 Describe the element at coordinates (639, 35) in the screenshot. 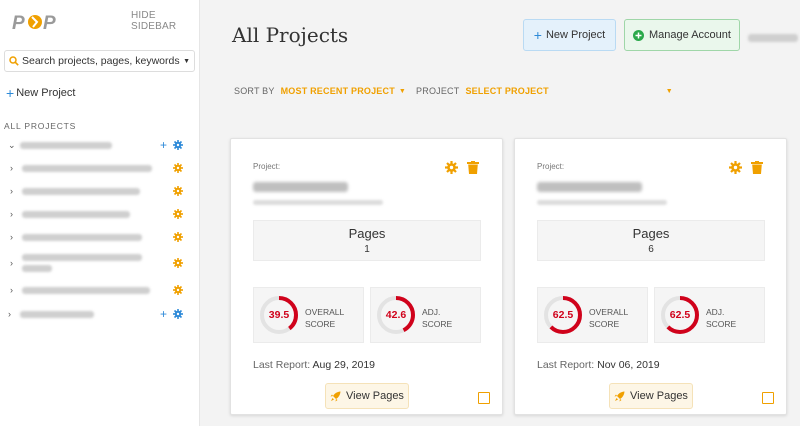

I see `plus-circle-icon` at that location.